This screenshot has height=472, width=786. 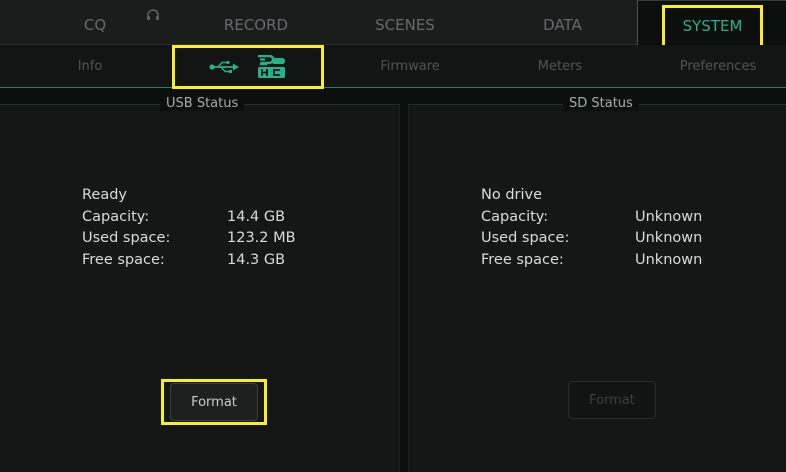 What do you see at coordinates (626, 218) in the screenshot?
I see `sd-capacity-row: Capacity: Unknown` at bounding box center [626, 218].